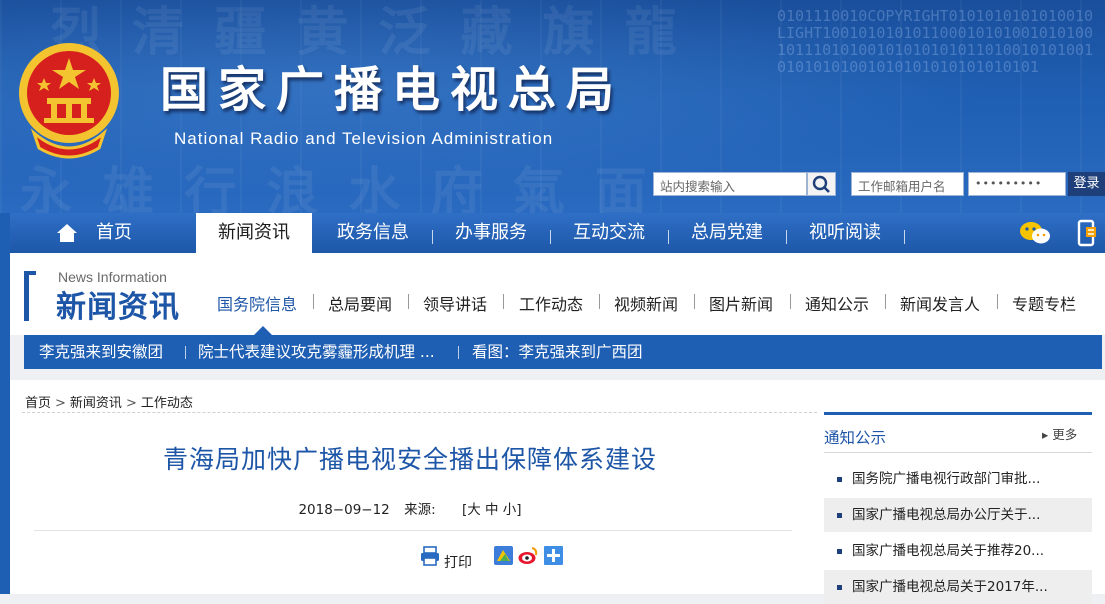  What do you see at coordinates (845, 233) in the screenshot?
I see `nav-item-media: 视听阅读` at bounding box center [845, 233].